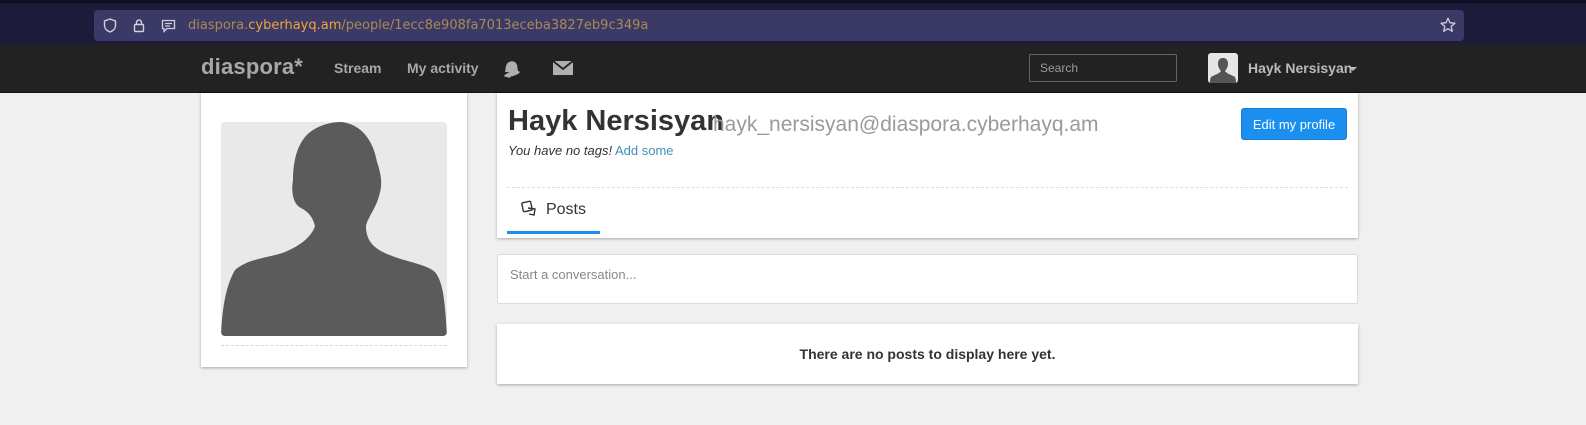 This screenshot has height=425, width=1586. Describe the element at coordinates (1103, 68) in the screenshot. I see `search-input` at that location.